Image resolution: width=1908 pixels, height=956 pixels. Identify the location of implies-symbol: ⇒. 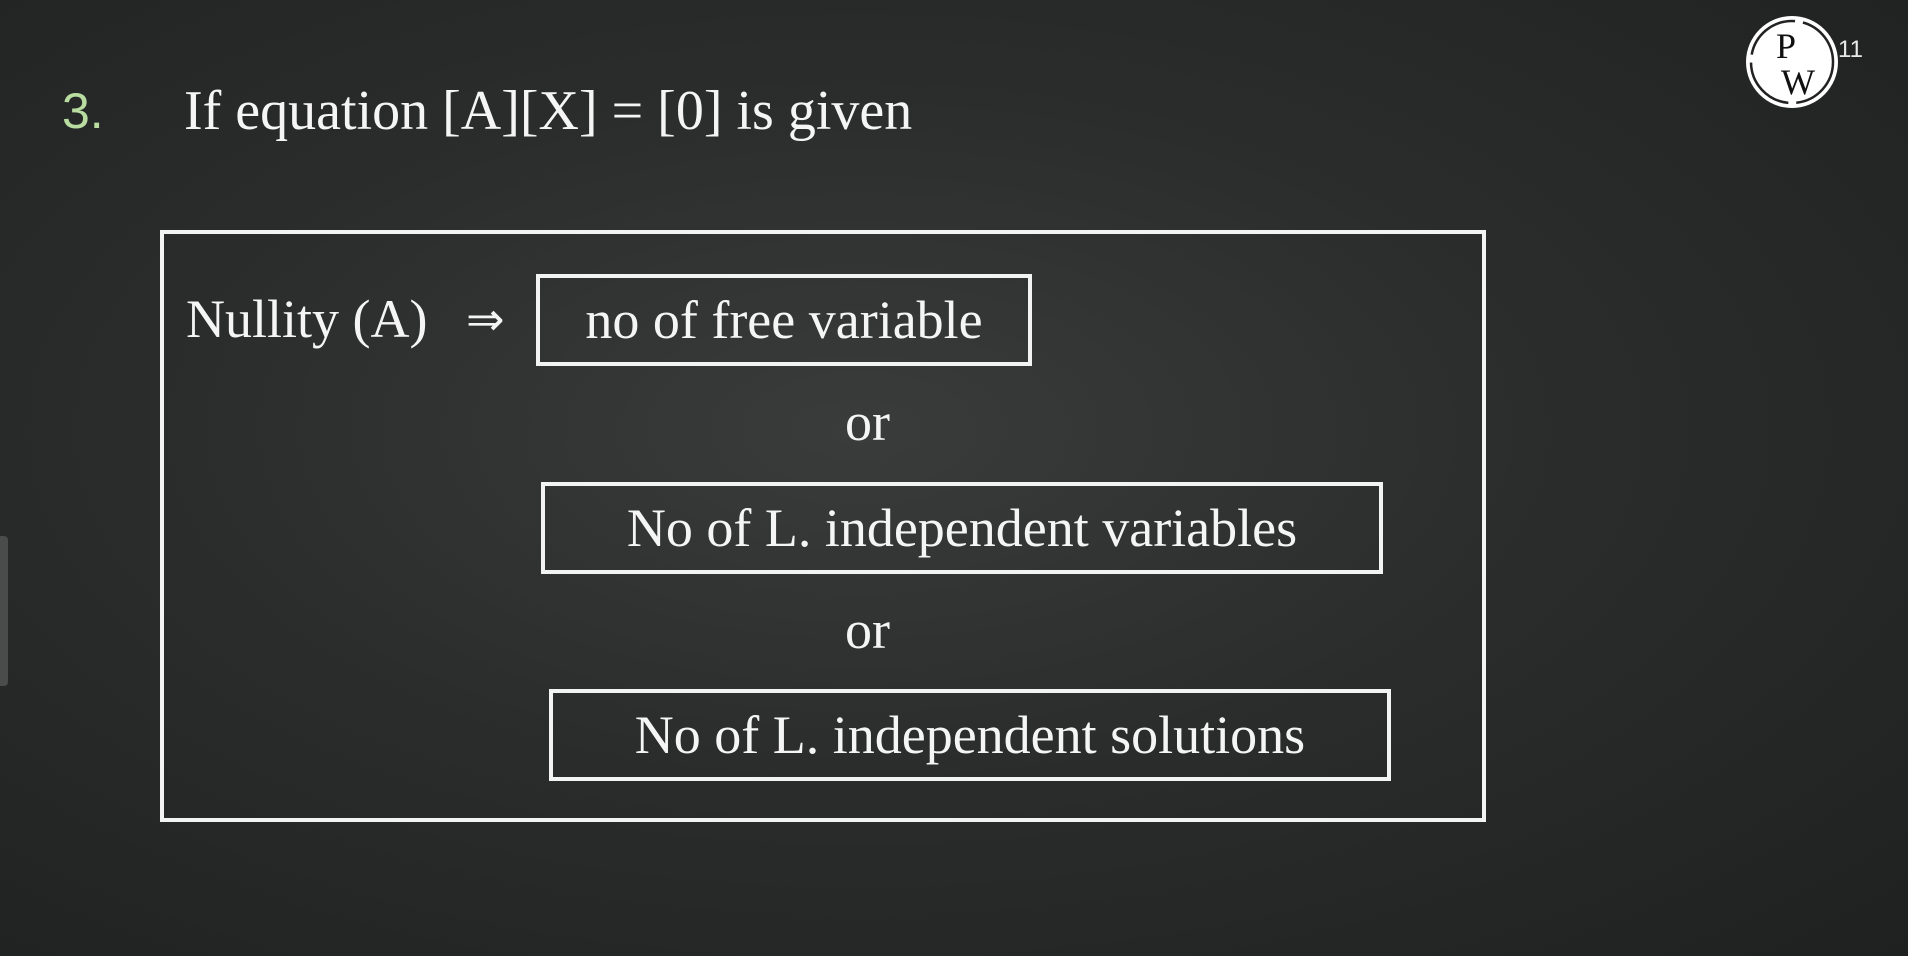
(485, 319).